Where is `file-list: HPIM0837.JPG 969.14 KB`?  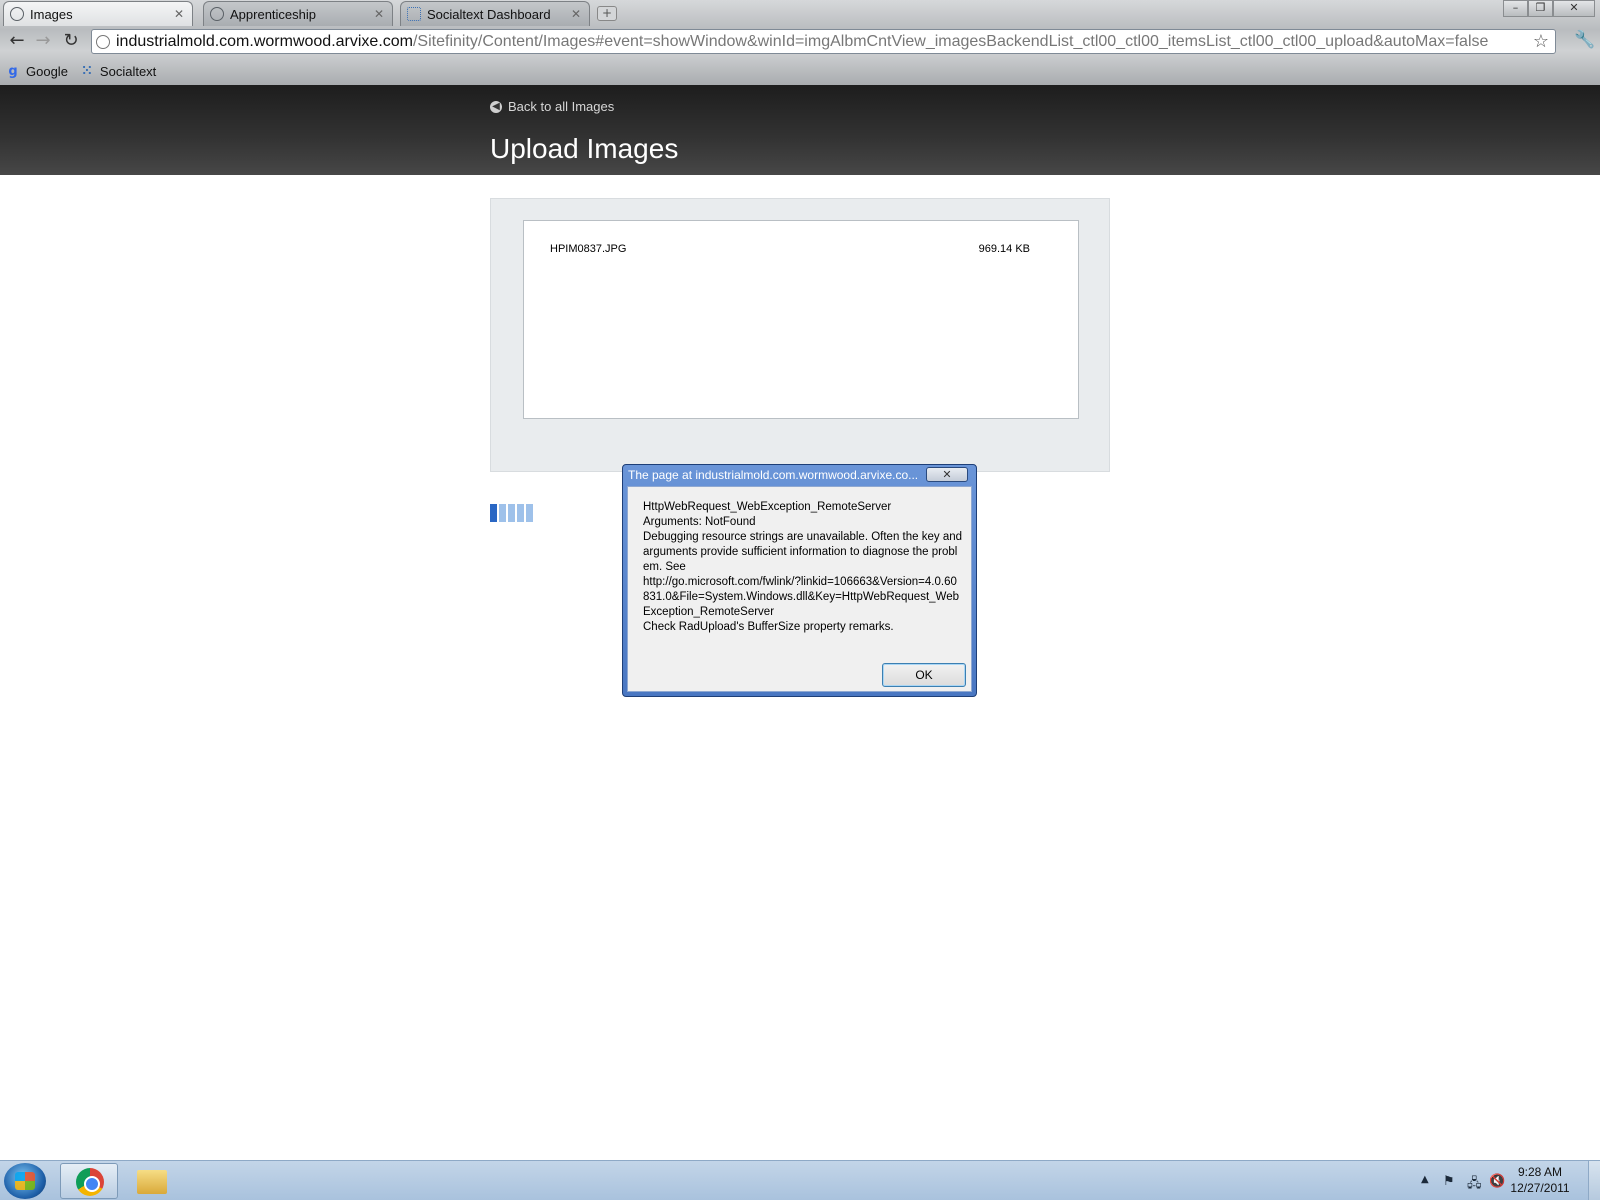 file-list: HPIM0837.JPG 969.14 KB is located at coordinates (801, 319).